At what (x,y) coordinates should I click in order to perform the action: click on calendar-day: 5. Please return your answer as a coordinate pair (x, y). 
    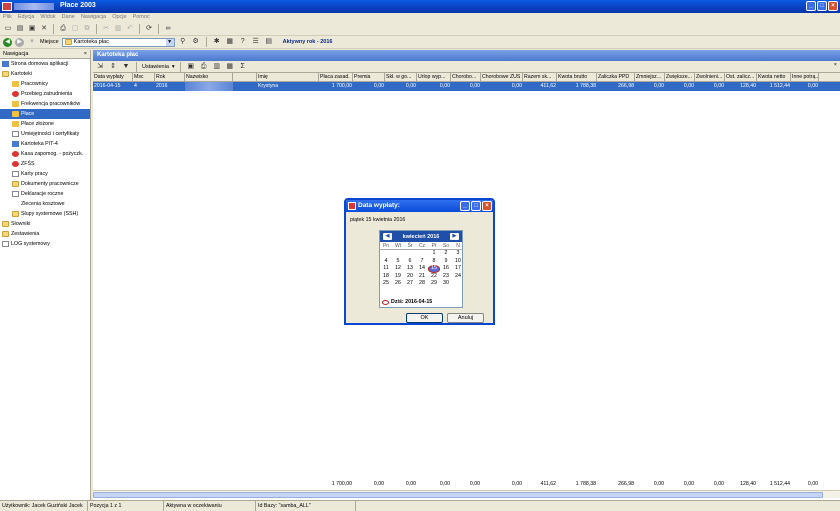
    Looking at the image, I should click on (398, 262).